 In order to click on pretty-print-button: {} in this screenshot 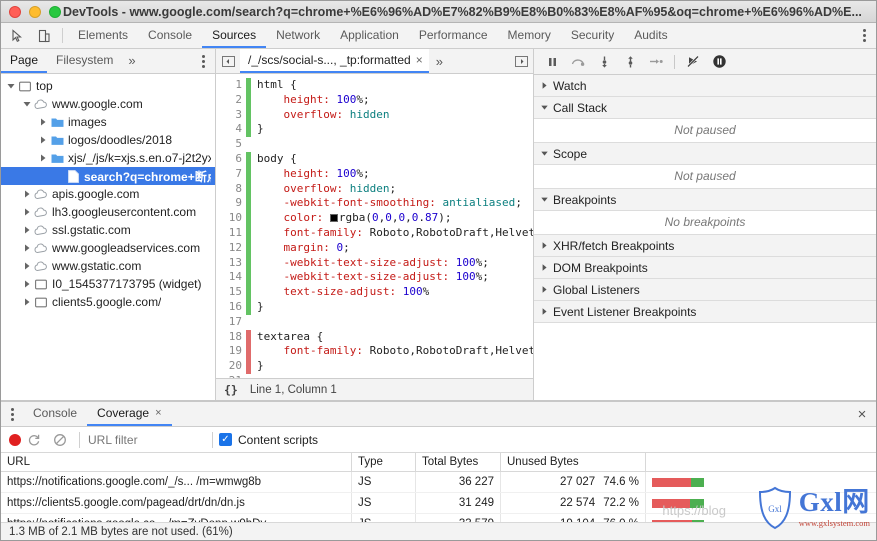, I will do `click(231, 390)`.